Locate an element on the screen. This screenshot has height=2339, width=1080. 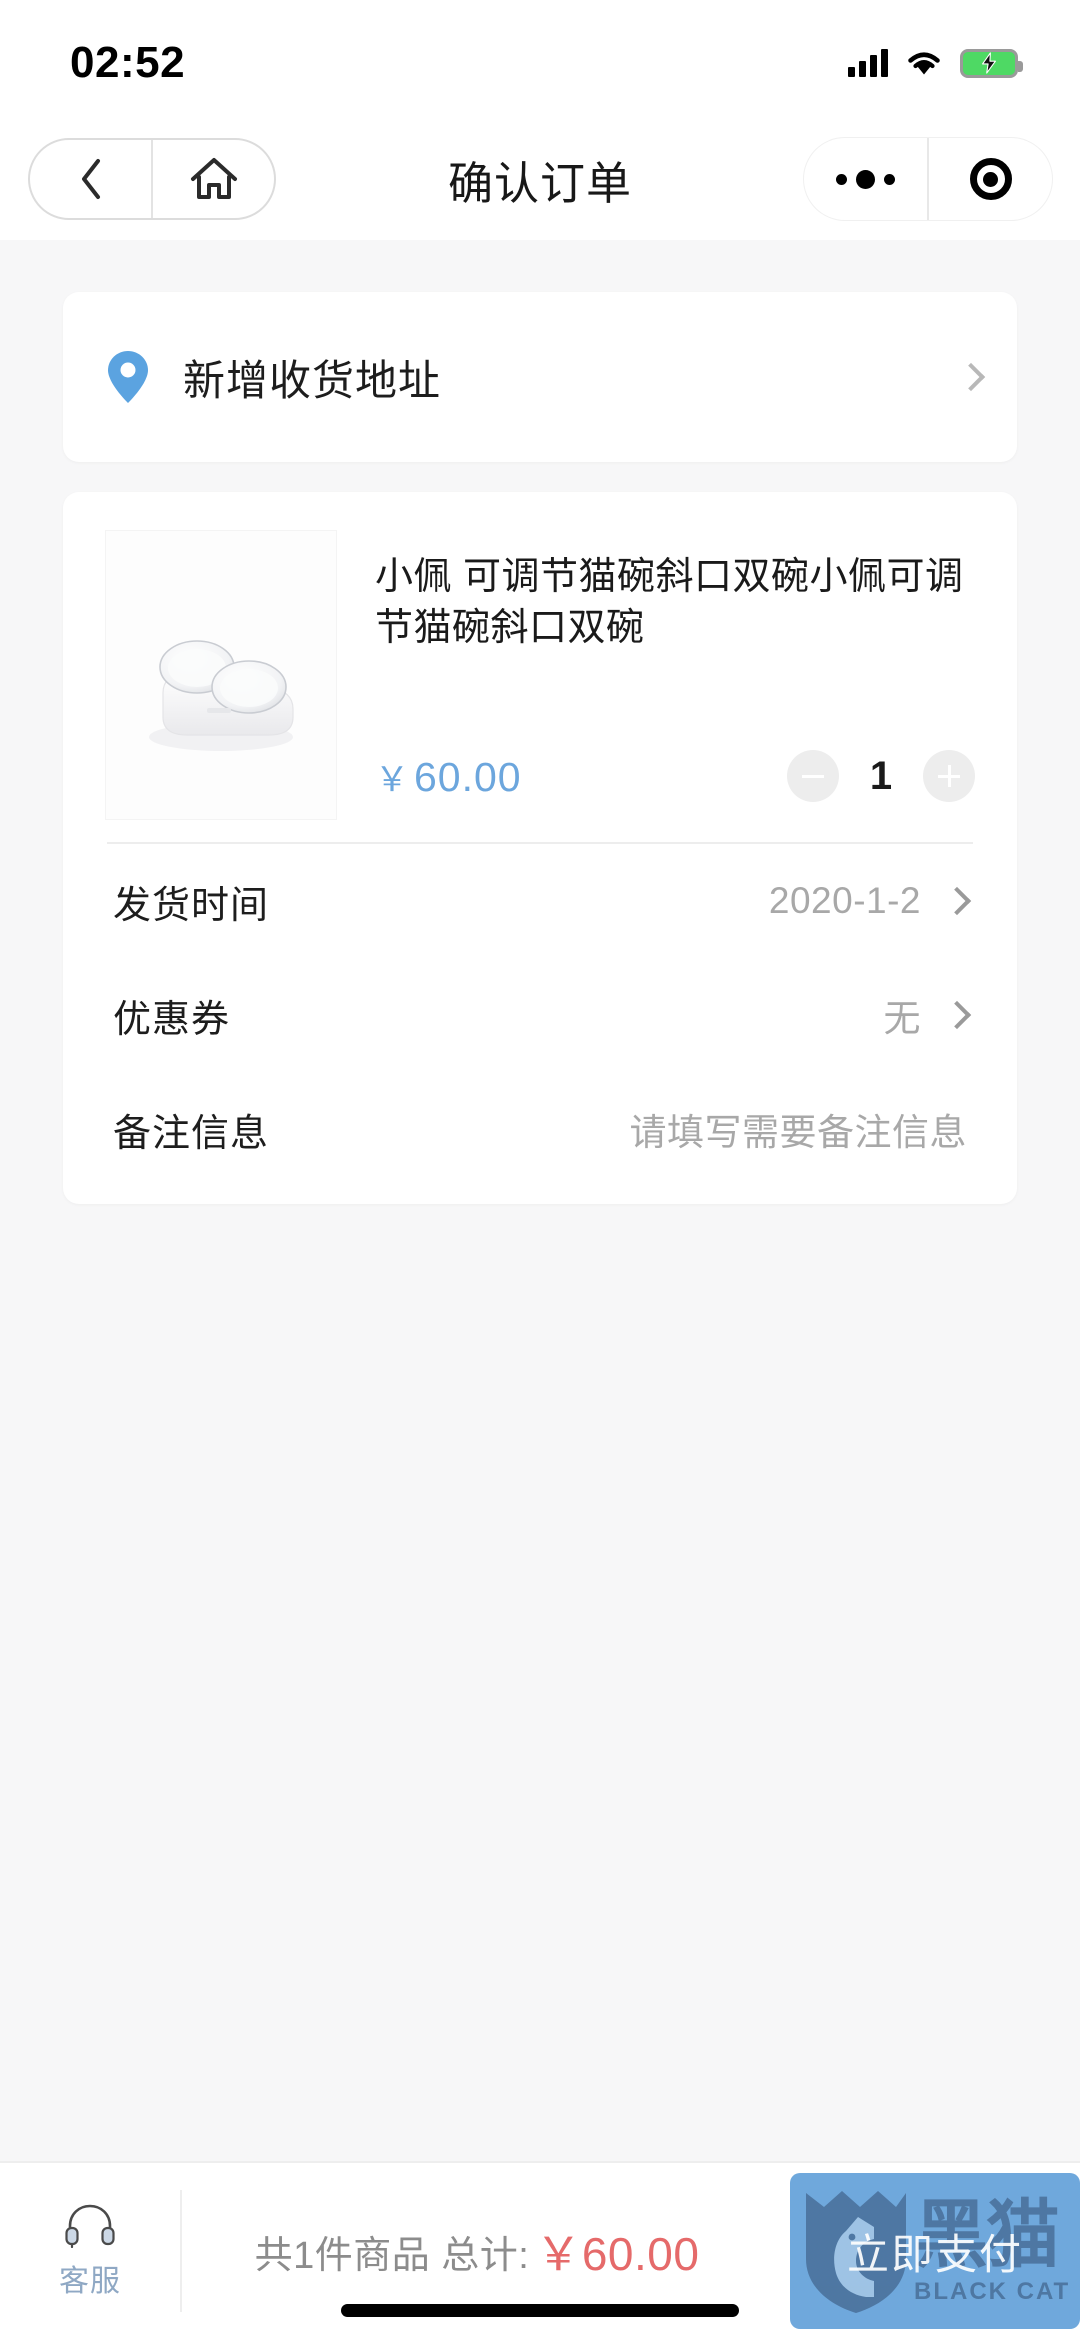
detail-label: 发货时间 is located at coordinates (191, 905).